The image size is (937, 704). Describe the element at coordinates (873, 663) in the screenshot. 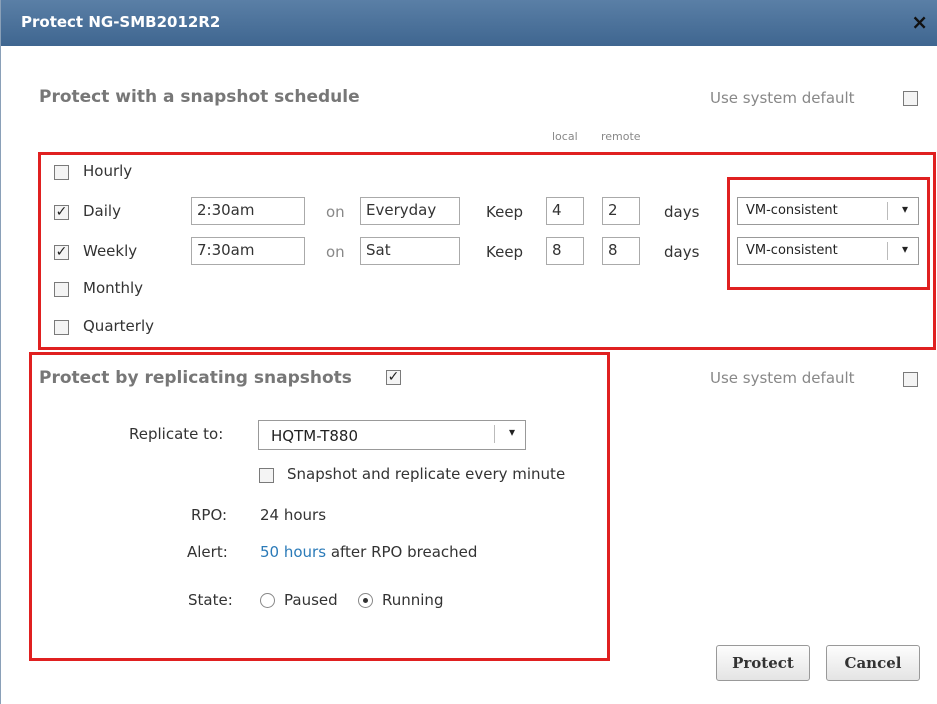

I see `cancel-button: Cancel` at that location.